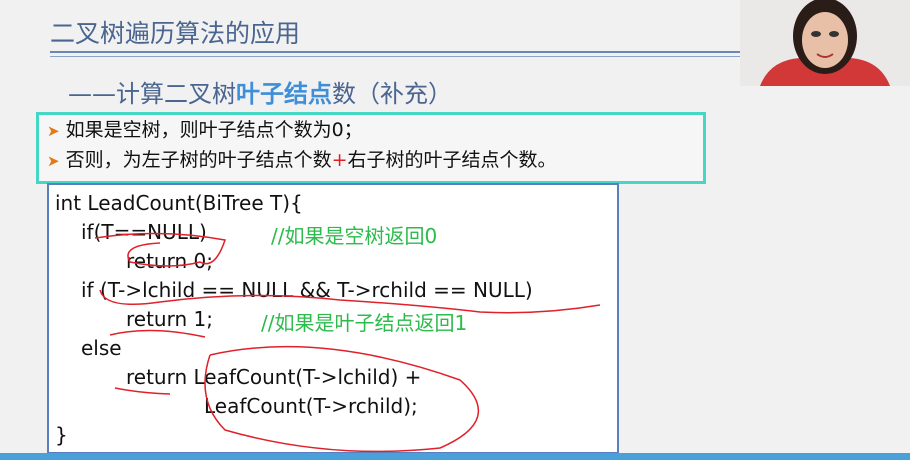 The width and height of the screenshot is (910, 460). Describe the element at coordinates (284, 94) in the screenshot. I see `subtitle-highlight: 叶子结点` at that location.